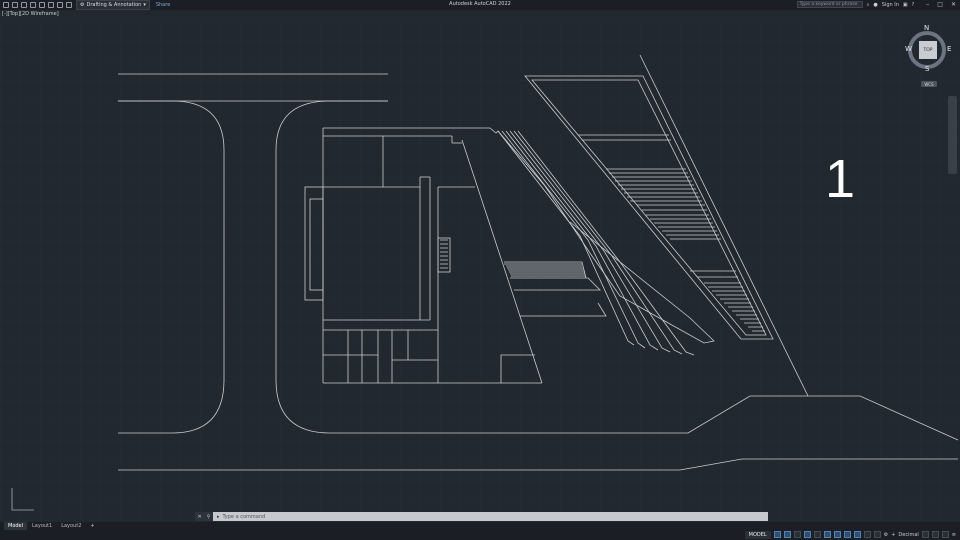 The height and width of the screenshot is (540, 960). I want to click on command-placeholder: Type a command, so click(244, 516).